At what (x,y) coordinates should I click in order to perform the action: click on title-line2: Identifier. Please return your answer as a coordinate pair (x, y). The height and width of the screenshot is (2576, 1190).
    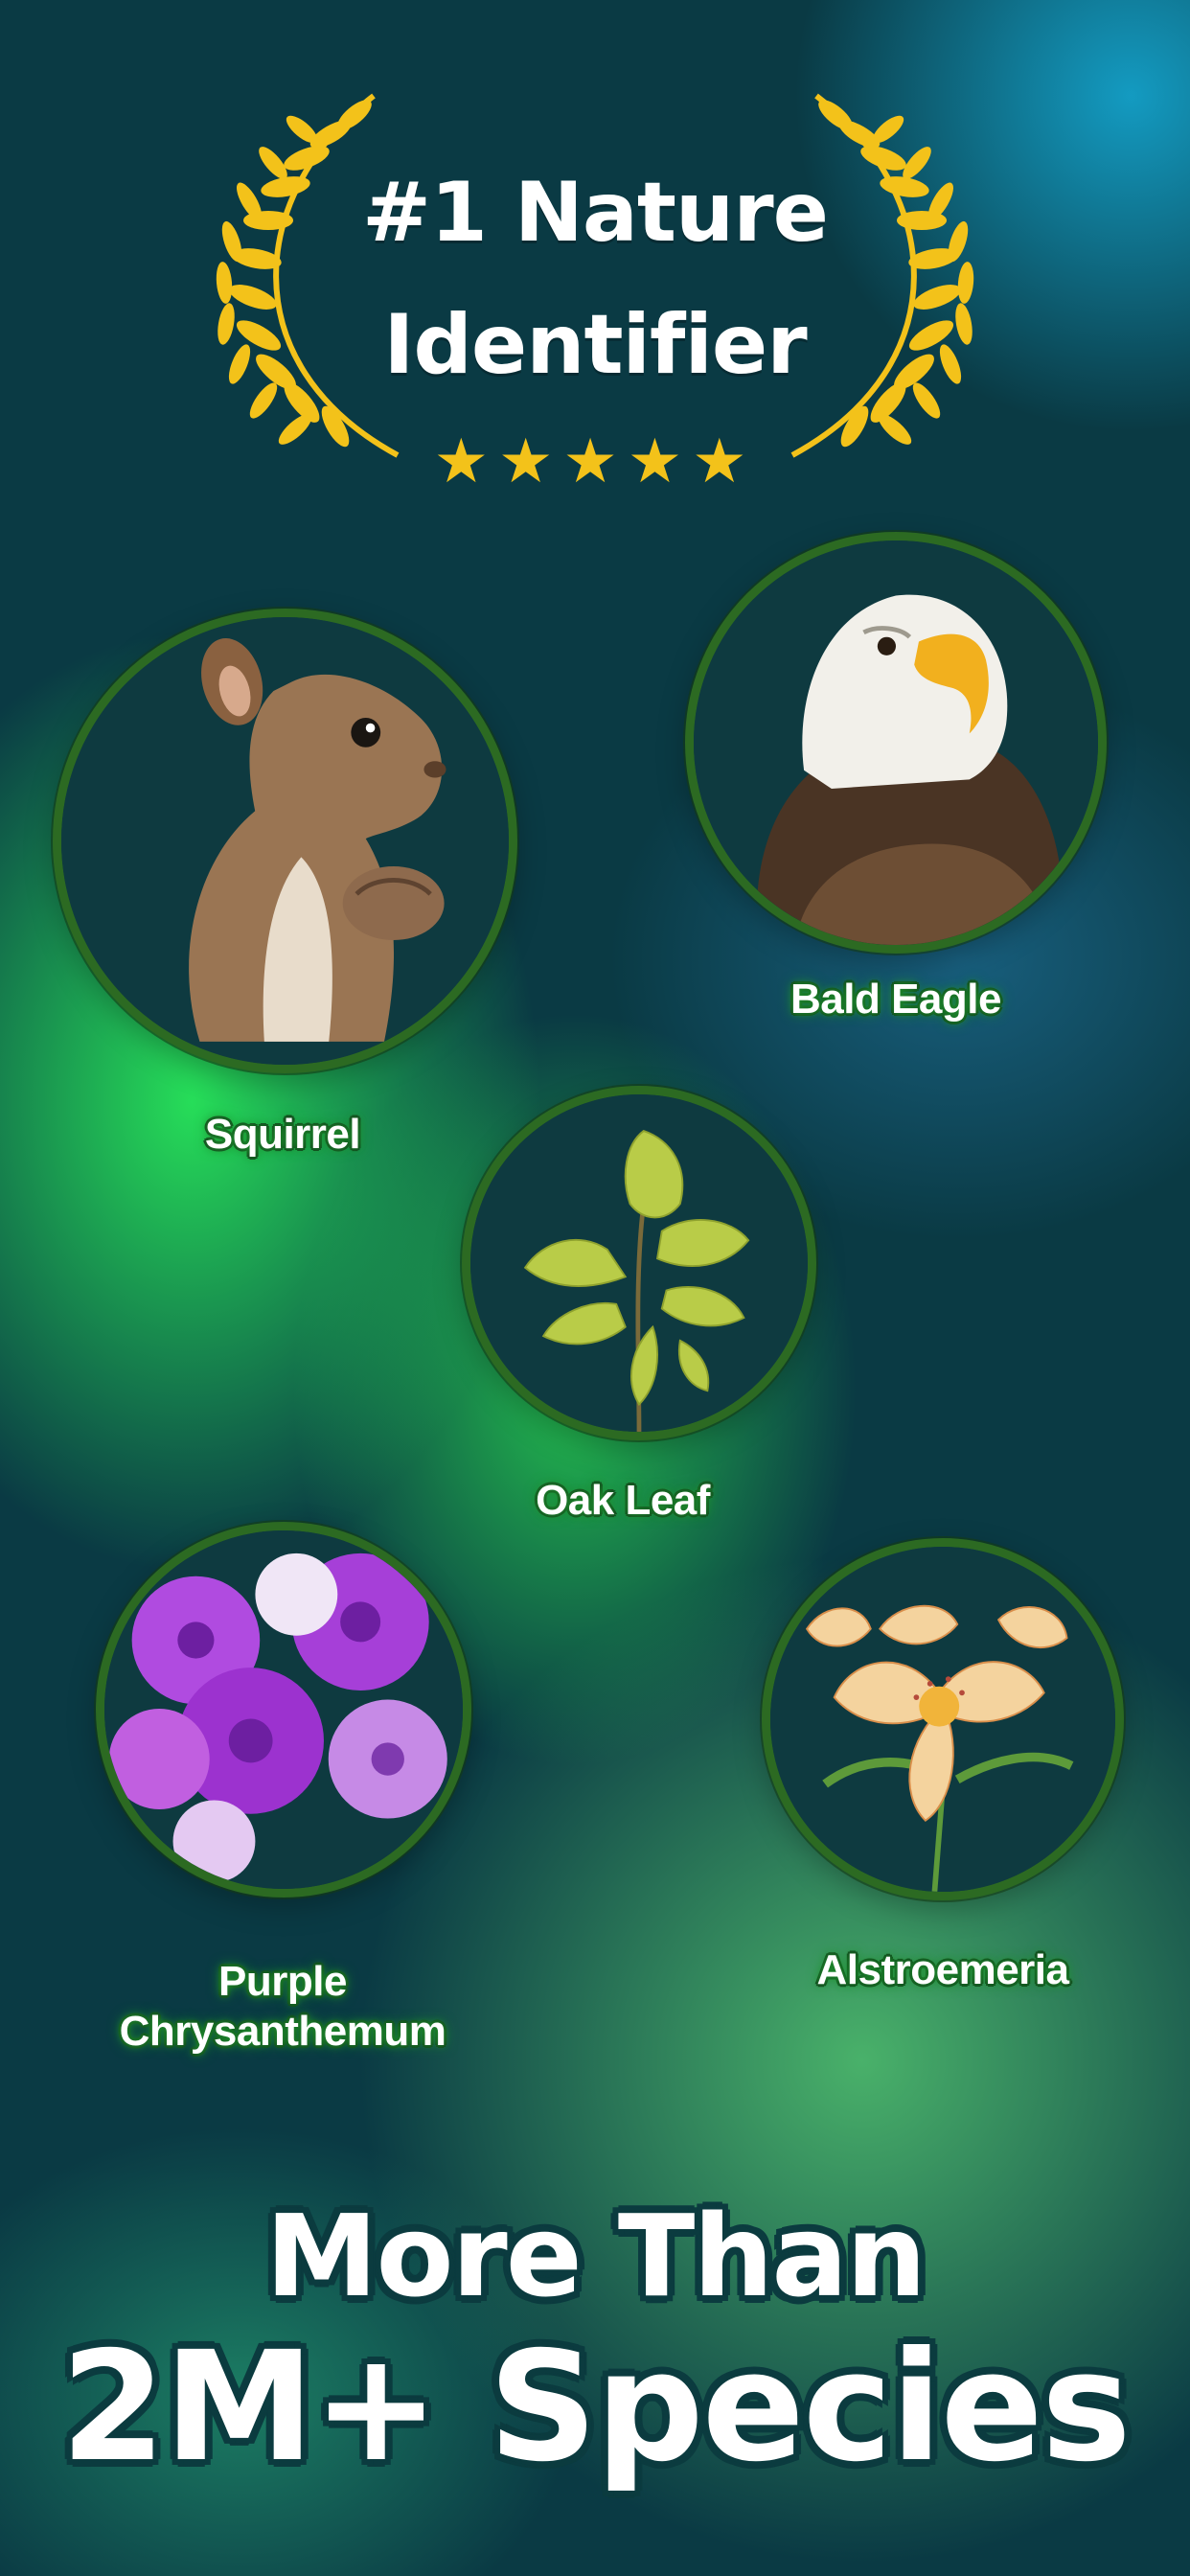
    Looking at the image, I should click on (595, 345).